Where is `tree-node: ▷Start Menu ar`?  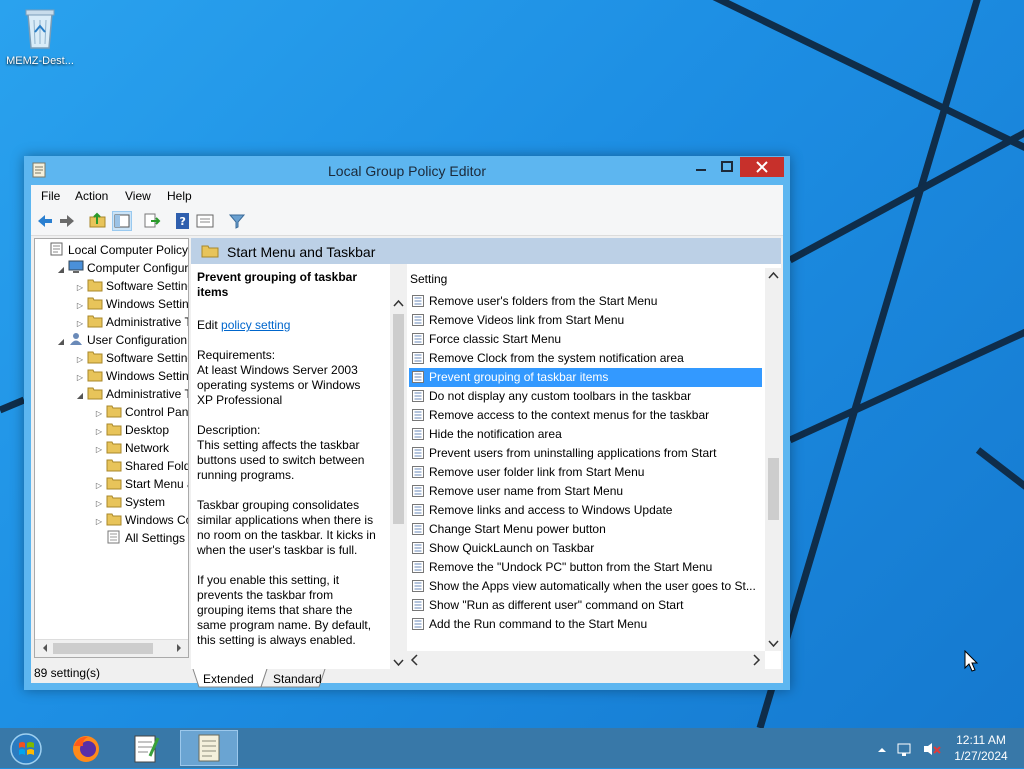 tree-node: ▷Start Menu ar is located at coordinates (141, 484).